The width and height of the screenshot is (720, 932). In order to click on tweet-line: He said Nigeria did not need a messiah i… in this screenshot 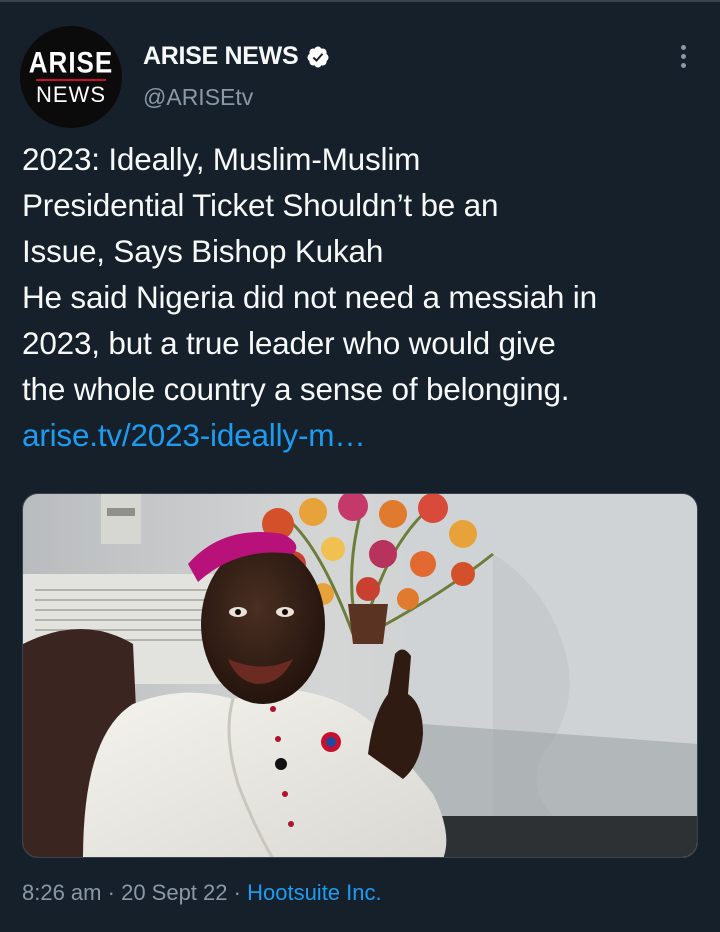, I will do `click(309, 297)`.